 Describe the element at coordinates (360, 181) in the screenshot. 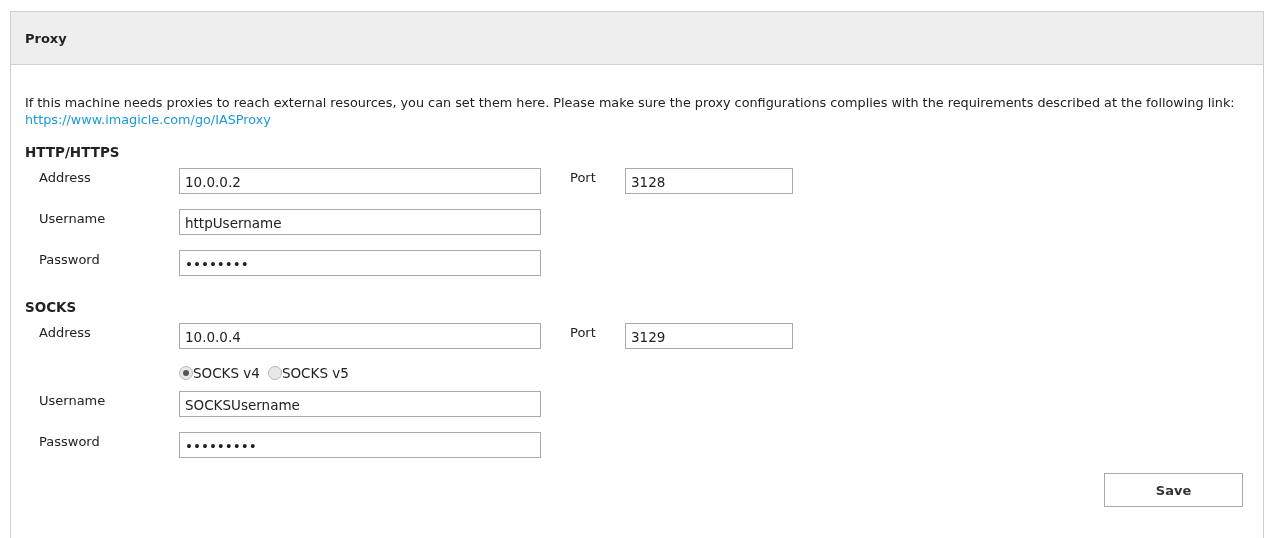

I see `text-field: 10.0.0.2` at that location.